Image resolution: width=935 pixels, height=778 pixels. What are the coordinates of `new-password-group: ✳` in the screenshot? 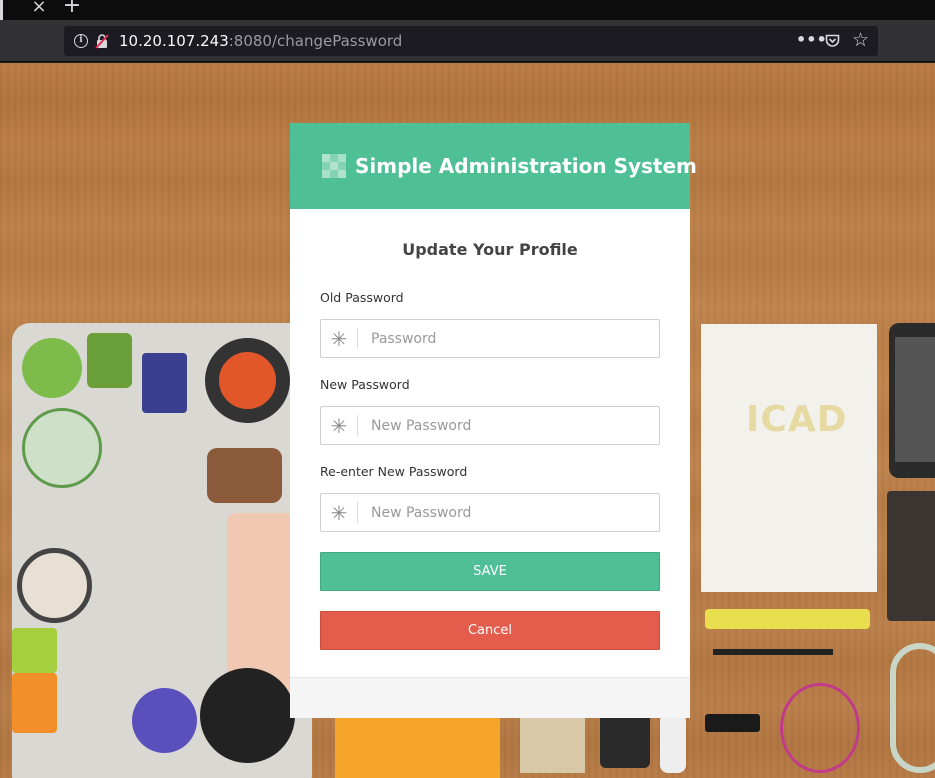 It's located at (490, 425).